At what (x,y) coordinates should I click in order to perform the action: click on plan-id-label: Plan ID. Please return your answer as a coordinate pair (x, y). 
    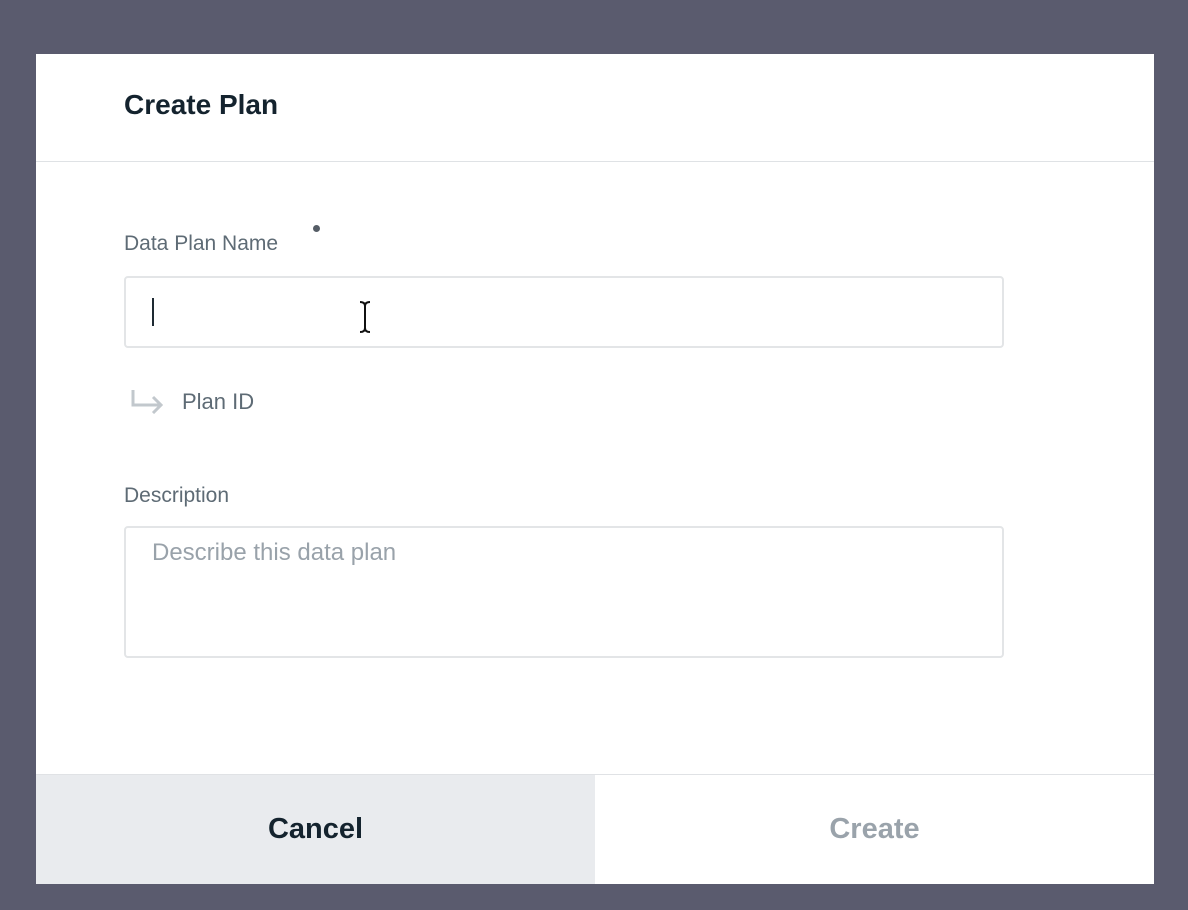
    Looking at the image, I should click on (218, 401).